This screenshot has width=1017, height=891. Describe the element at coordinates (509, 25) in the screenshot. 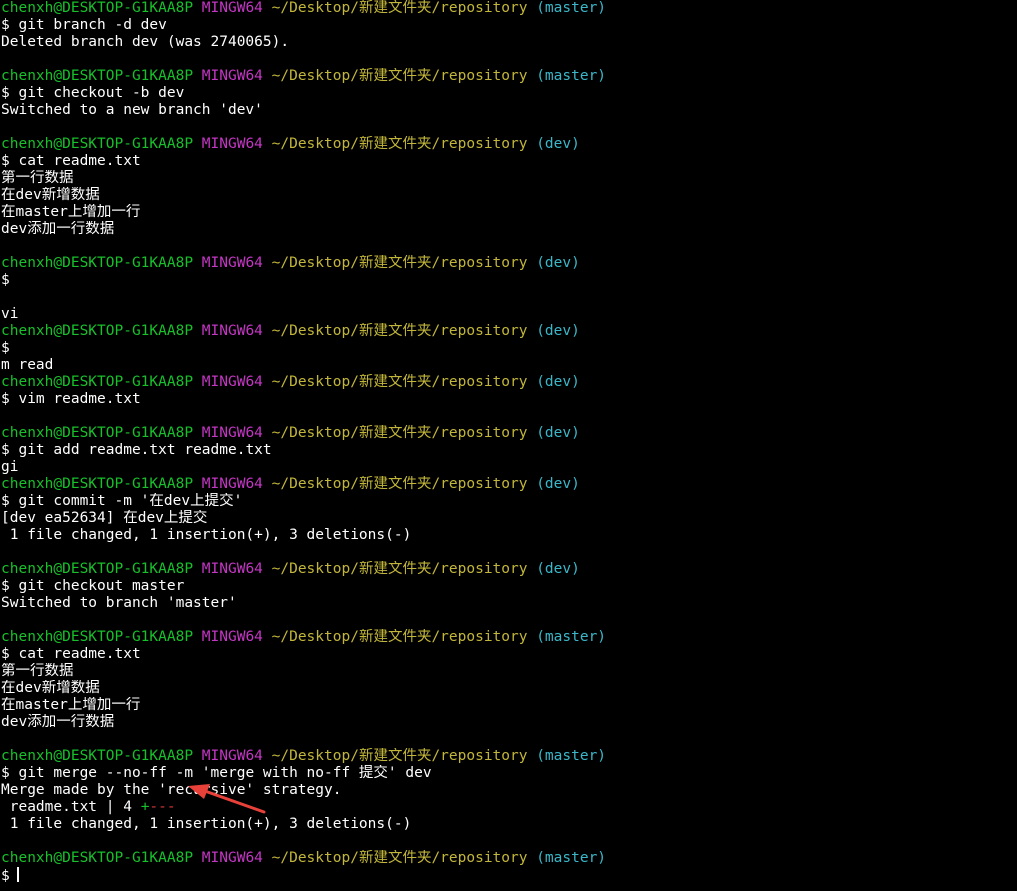

I see `command-line: $ git branch -d dev` at that location.